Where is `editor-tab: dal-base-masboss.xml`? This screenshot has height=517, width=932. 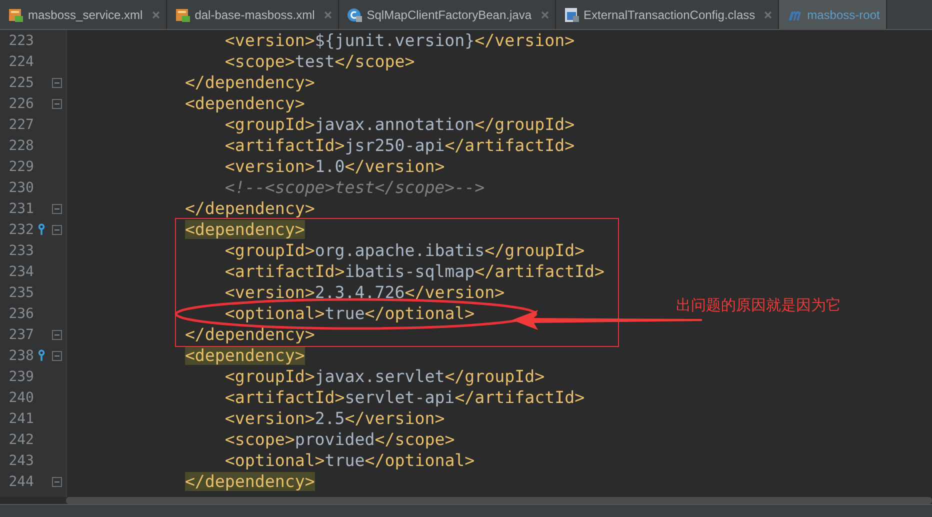 editor-tab: dal-base-masboss.xml is located at coordinates (252, 14).